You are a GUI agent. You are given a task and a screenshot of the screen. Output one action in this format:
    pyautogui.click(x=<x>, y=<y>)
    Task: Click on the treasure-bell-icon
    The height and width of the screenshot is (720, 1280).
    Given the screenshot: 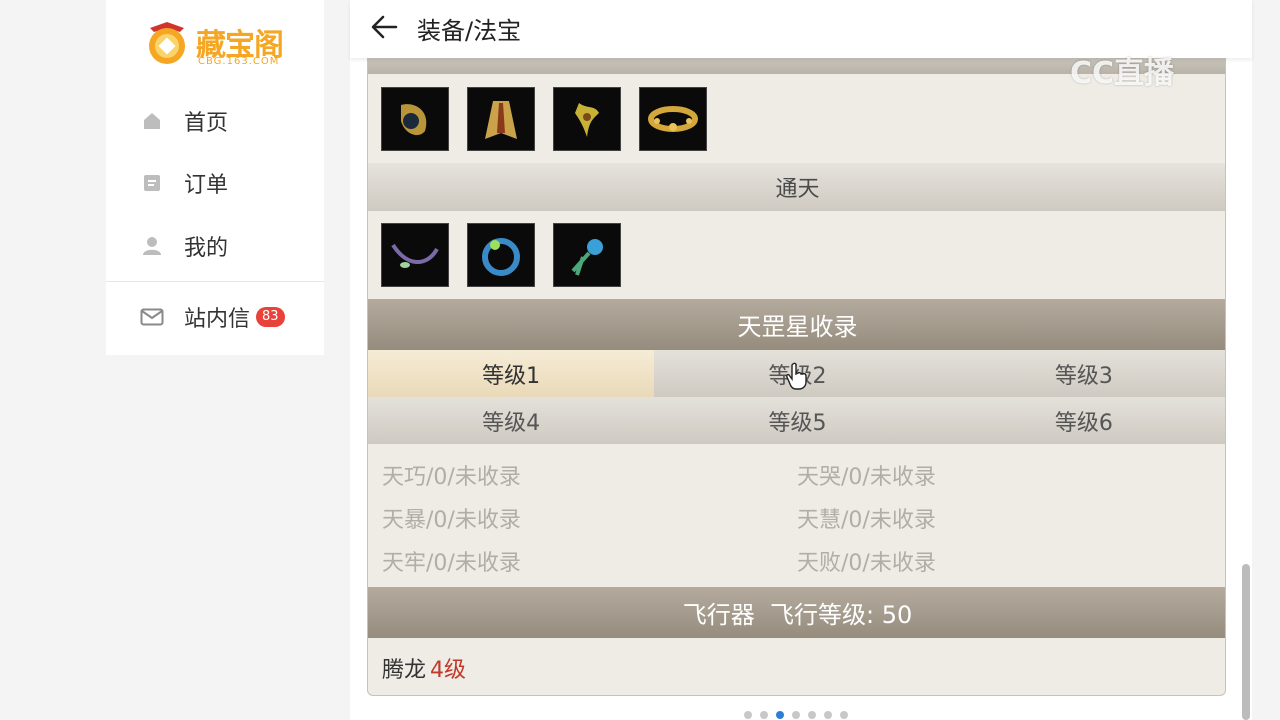 What is the action you would take?
    pyautogui.click(x=167, y=43)
    